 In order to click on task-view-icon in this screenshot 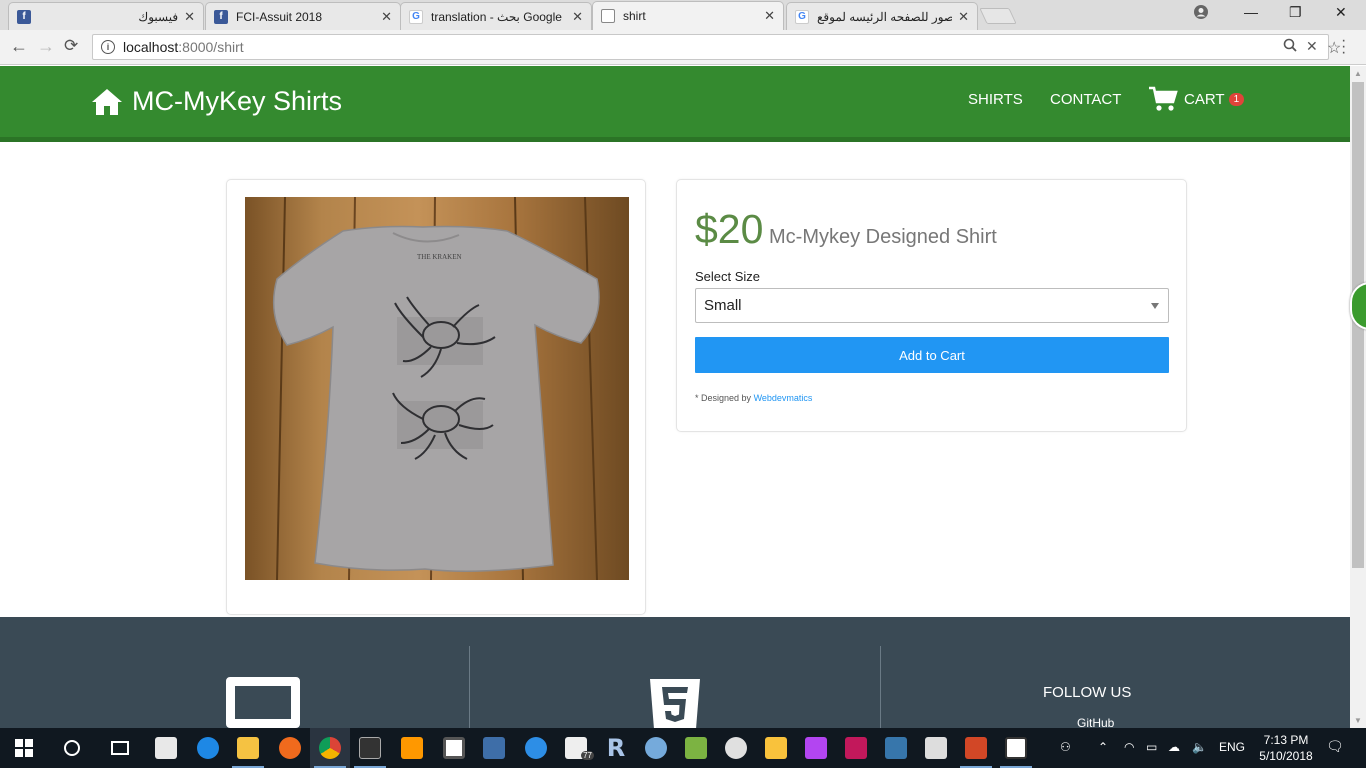, I will do `click(120, 748)`.